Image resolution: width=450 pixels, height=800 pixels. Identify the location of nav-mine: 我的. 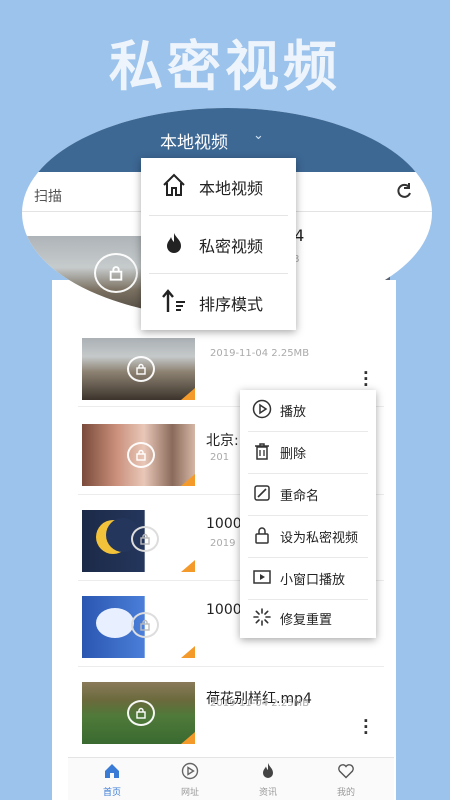
(346, 780).